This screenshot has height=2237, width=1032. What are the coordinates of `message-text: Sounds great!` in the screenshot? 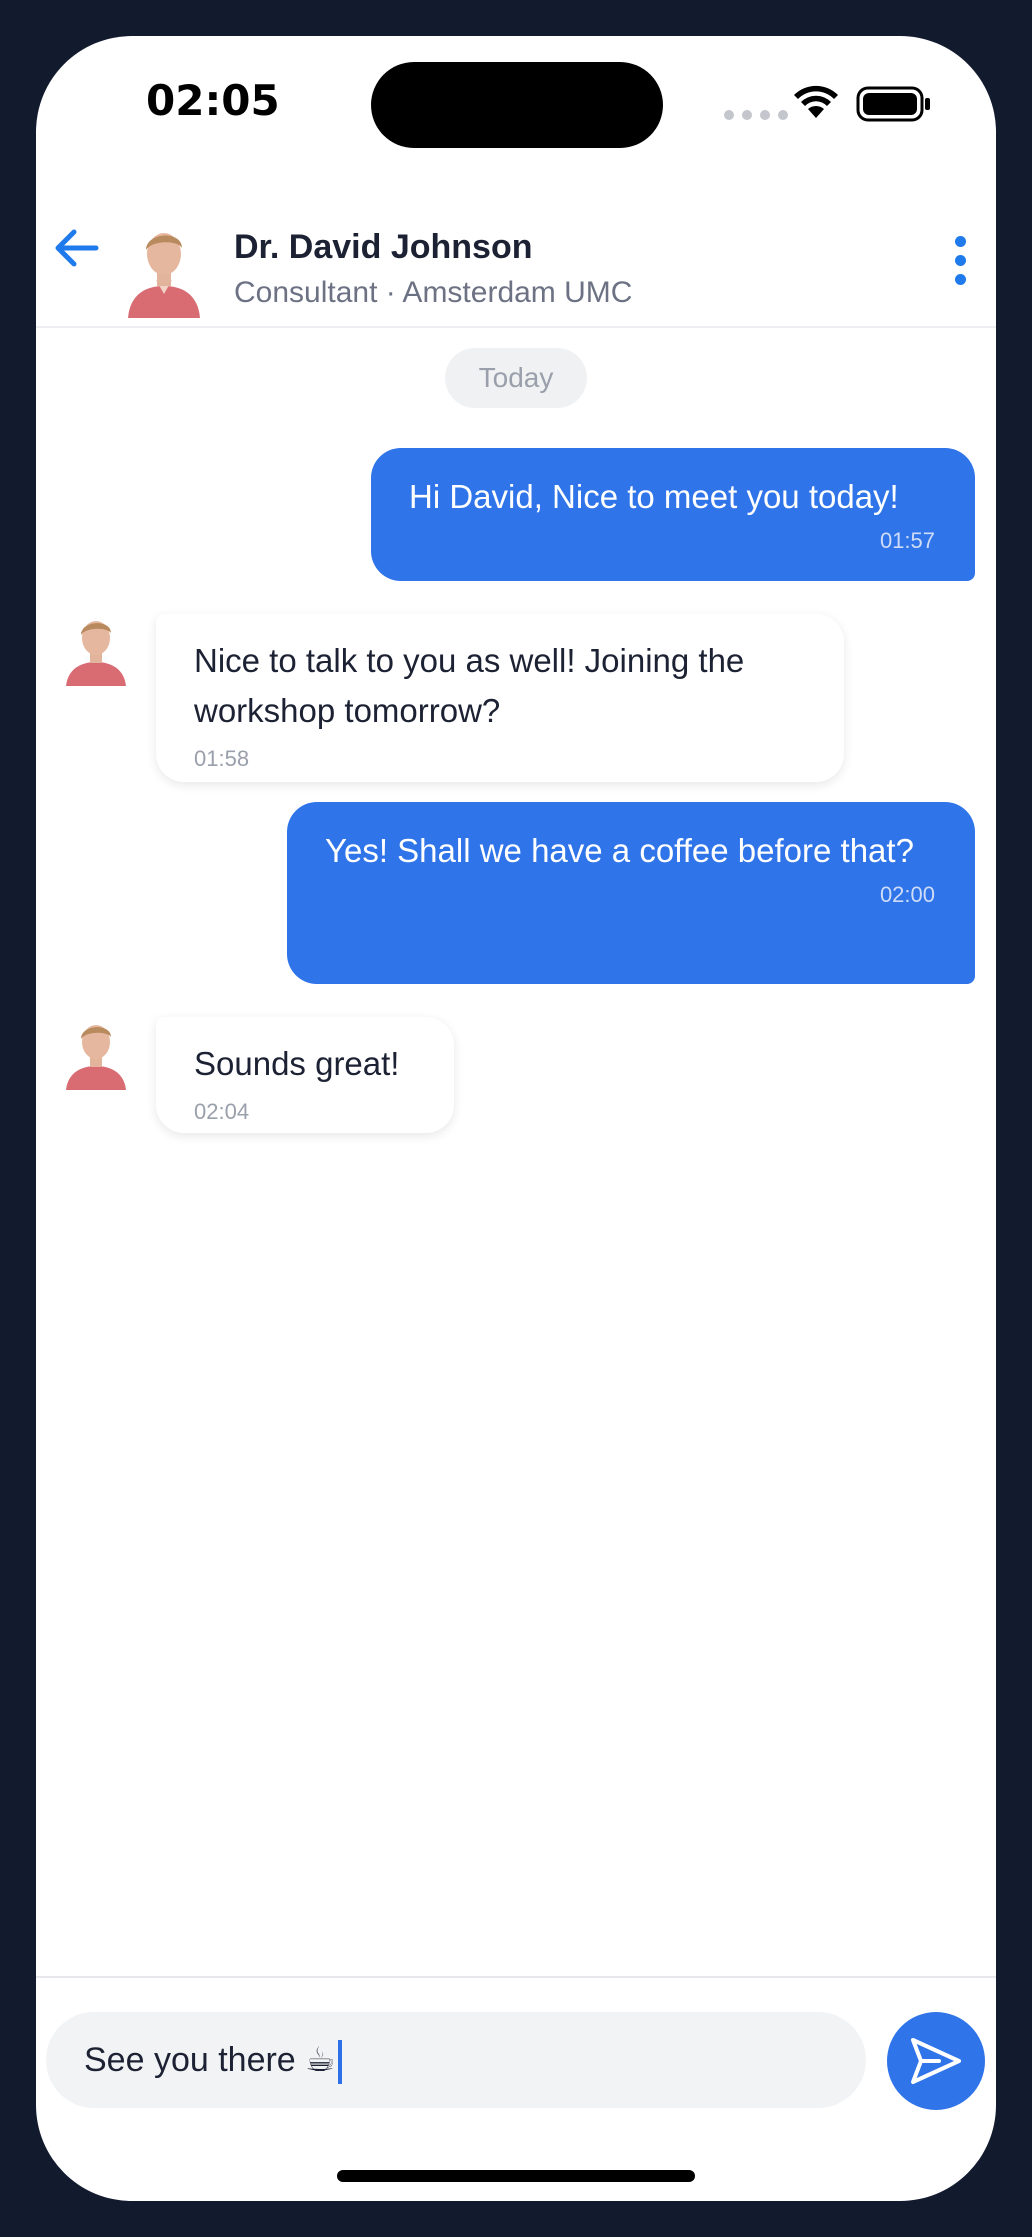 It's located at (297, 1063).